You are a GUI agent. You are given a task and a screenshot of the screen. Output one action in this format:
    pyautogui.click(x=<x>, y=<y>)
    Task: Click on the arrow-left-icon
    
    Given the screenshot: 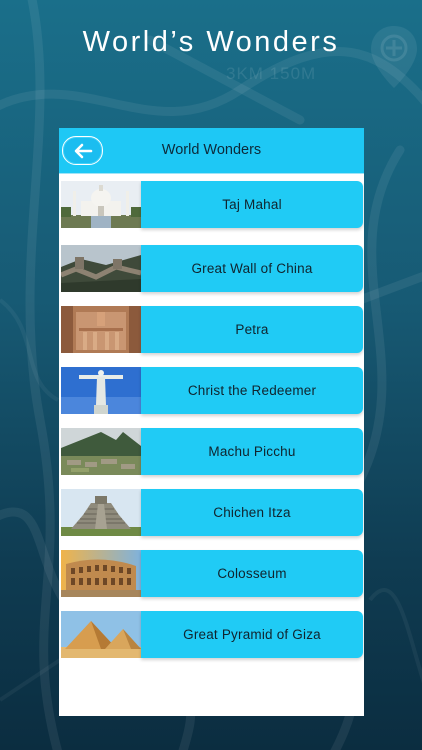 What is the action you would take?
    pyautogui.click(x=83, y=150)
    